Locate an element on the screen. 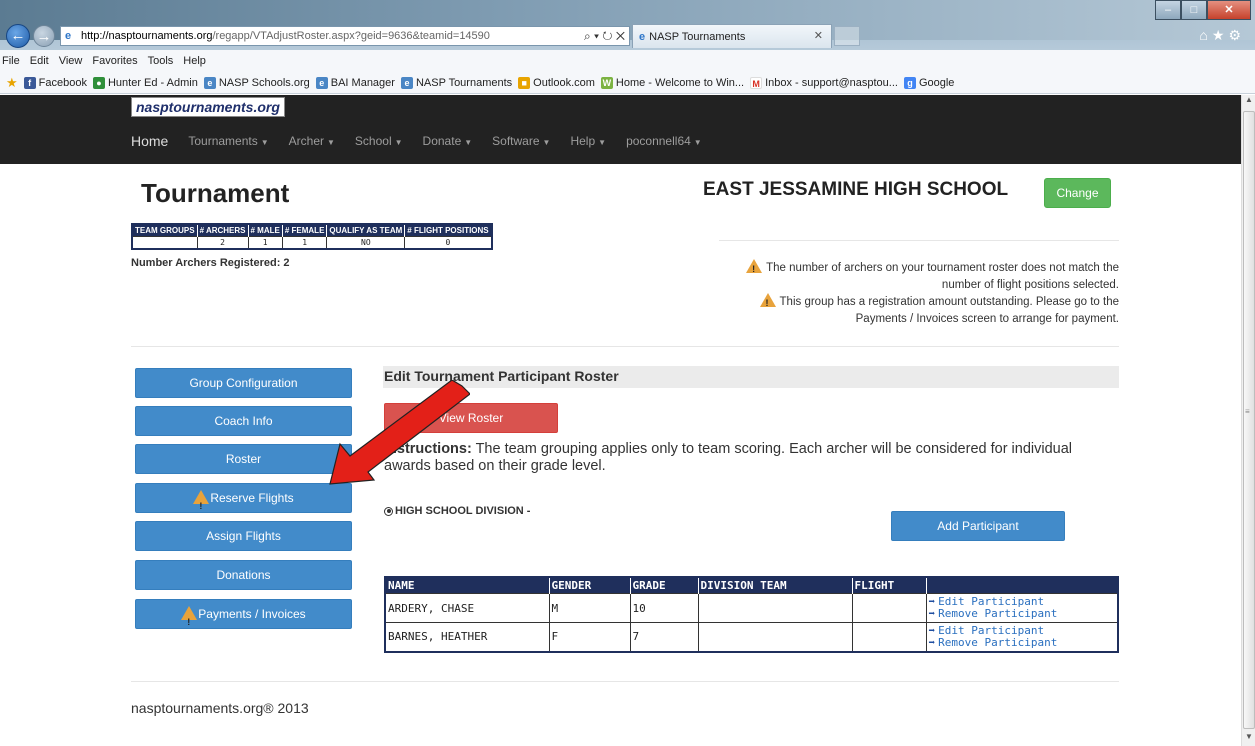 The image size is (1255, 746). forward-button: → is located at coordinates (44, 36).